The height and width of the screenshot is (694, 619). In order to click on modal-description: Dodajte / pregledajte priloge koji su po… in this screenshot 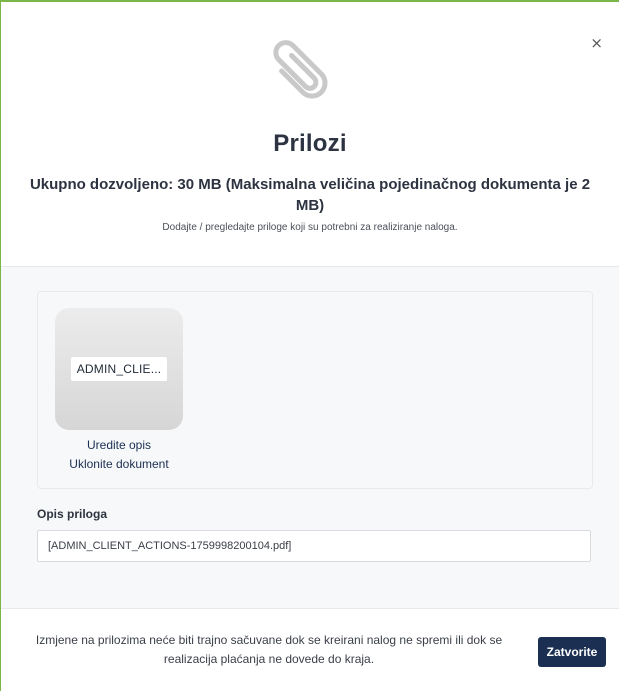, I will do `click(310, 227)`.